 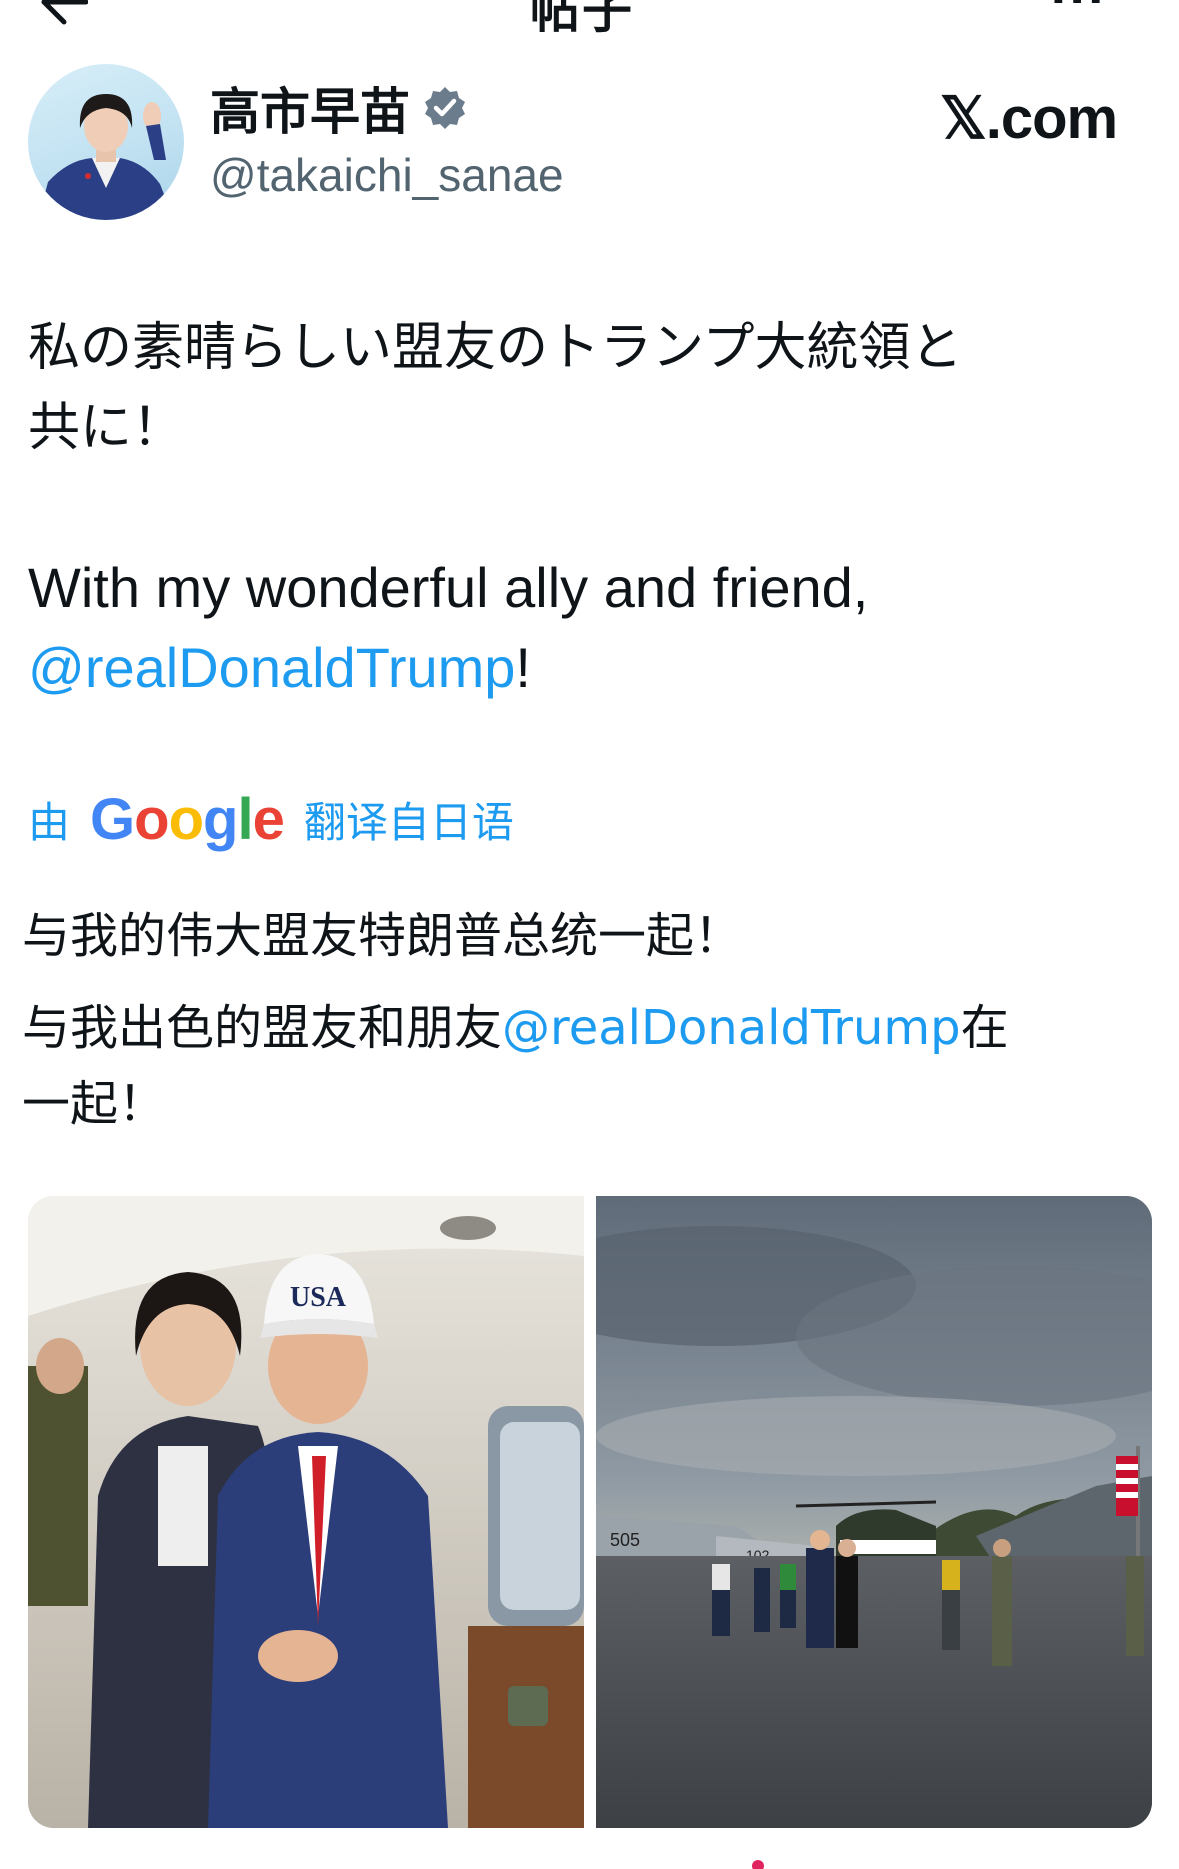 What do you see at coordinates (387, 175) in the screenshot?
I see `author-handle: @takaichi_sanae` at bounding box center [387, 175].